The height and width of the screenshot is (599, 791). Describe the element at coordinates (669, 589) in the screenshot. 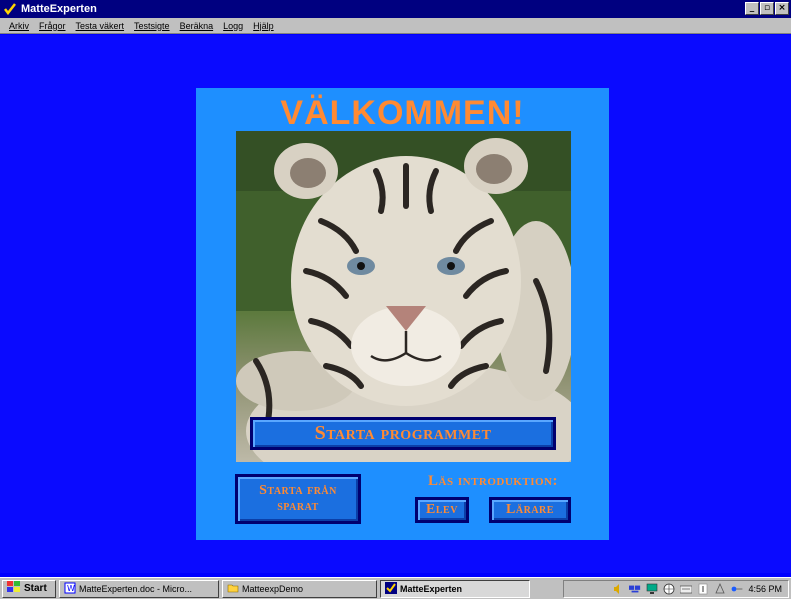

I see `globe-icon` at that location.